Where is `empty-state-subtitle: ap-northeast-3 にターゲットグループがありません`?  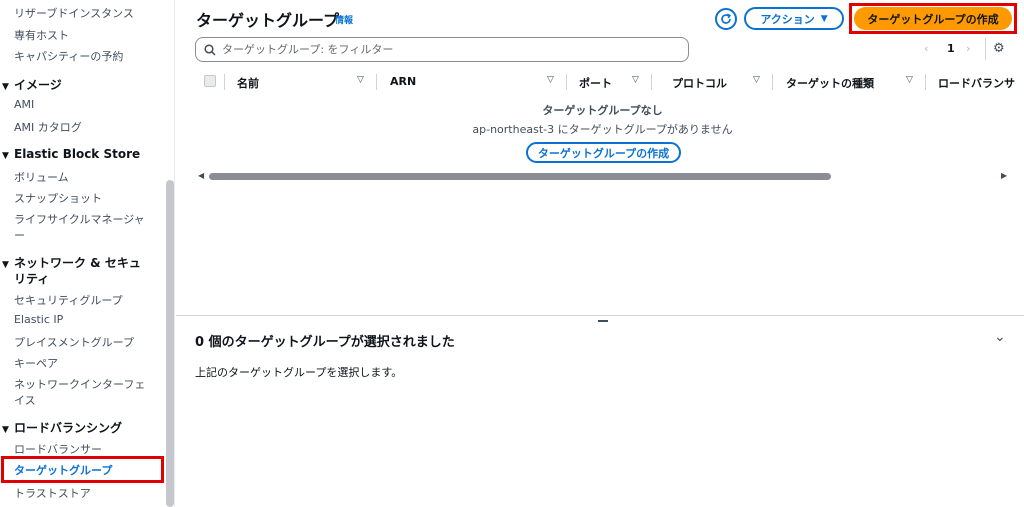 empty-state-subtitle: ap-northeast-3 にターゲットグループがありません is located at coordinates (602, 129).